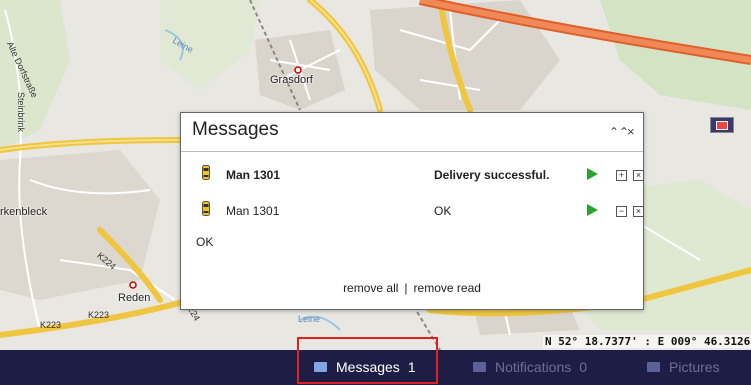 The image size is (751, 385). Describe the element at coordinates (235, 129) in the screenshot. I see `dialog-title: Messages` at that location.